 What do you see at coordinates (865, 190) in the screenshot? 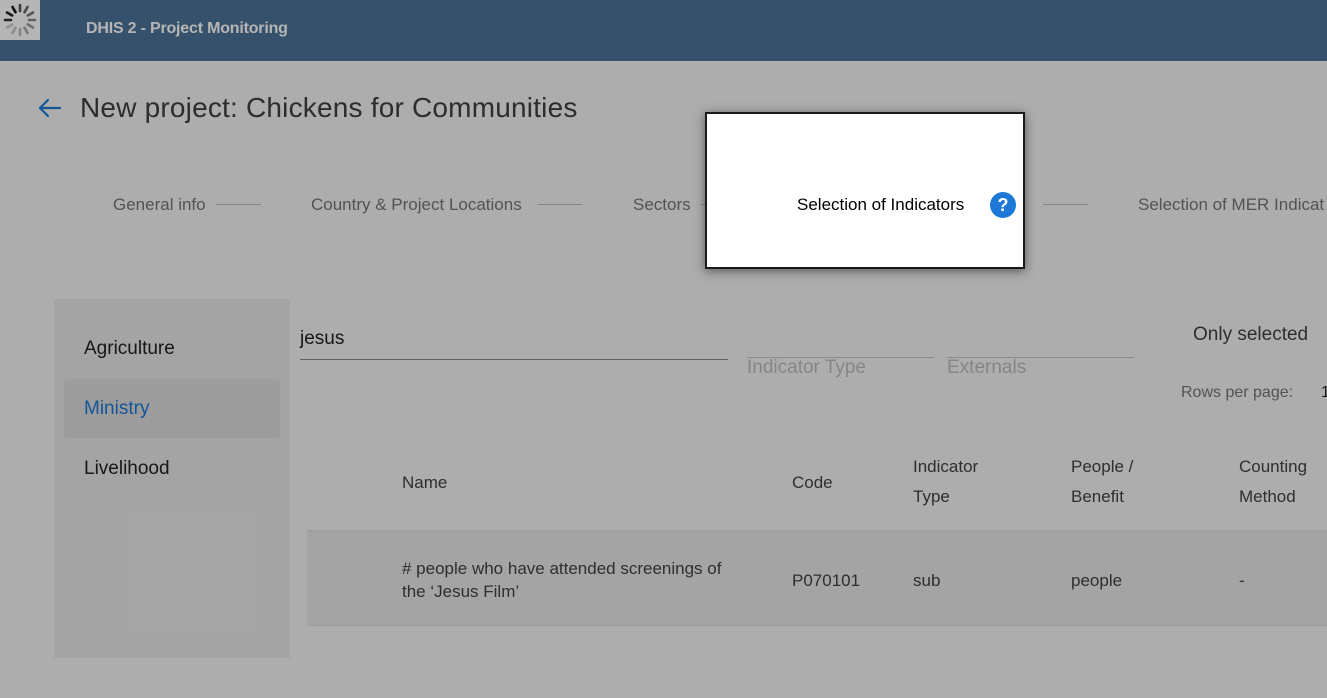
I see `tour-highlight-box` at bounding box center [865, 190].